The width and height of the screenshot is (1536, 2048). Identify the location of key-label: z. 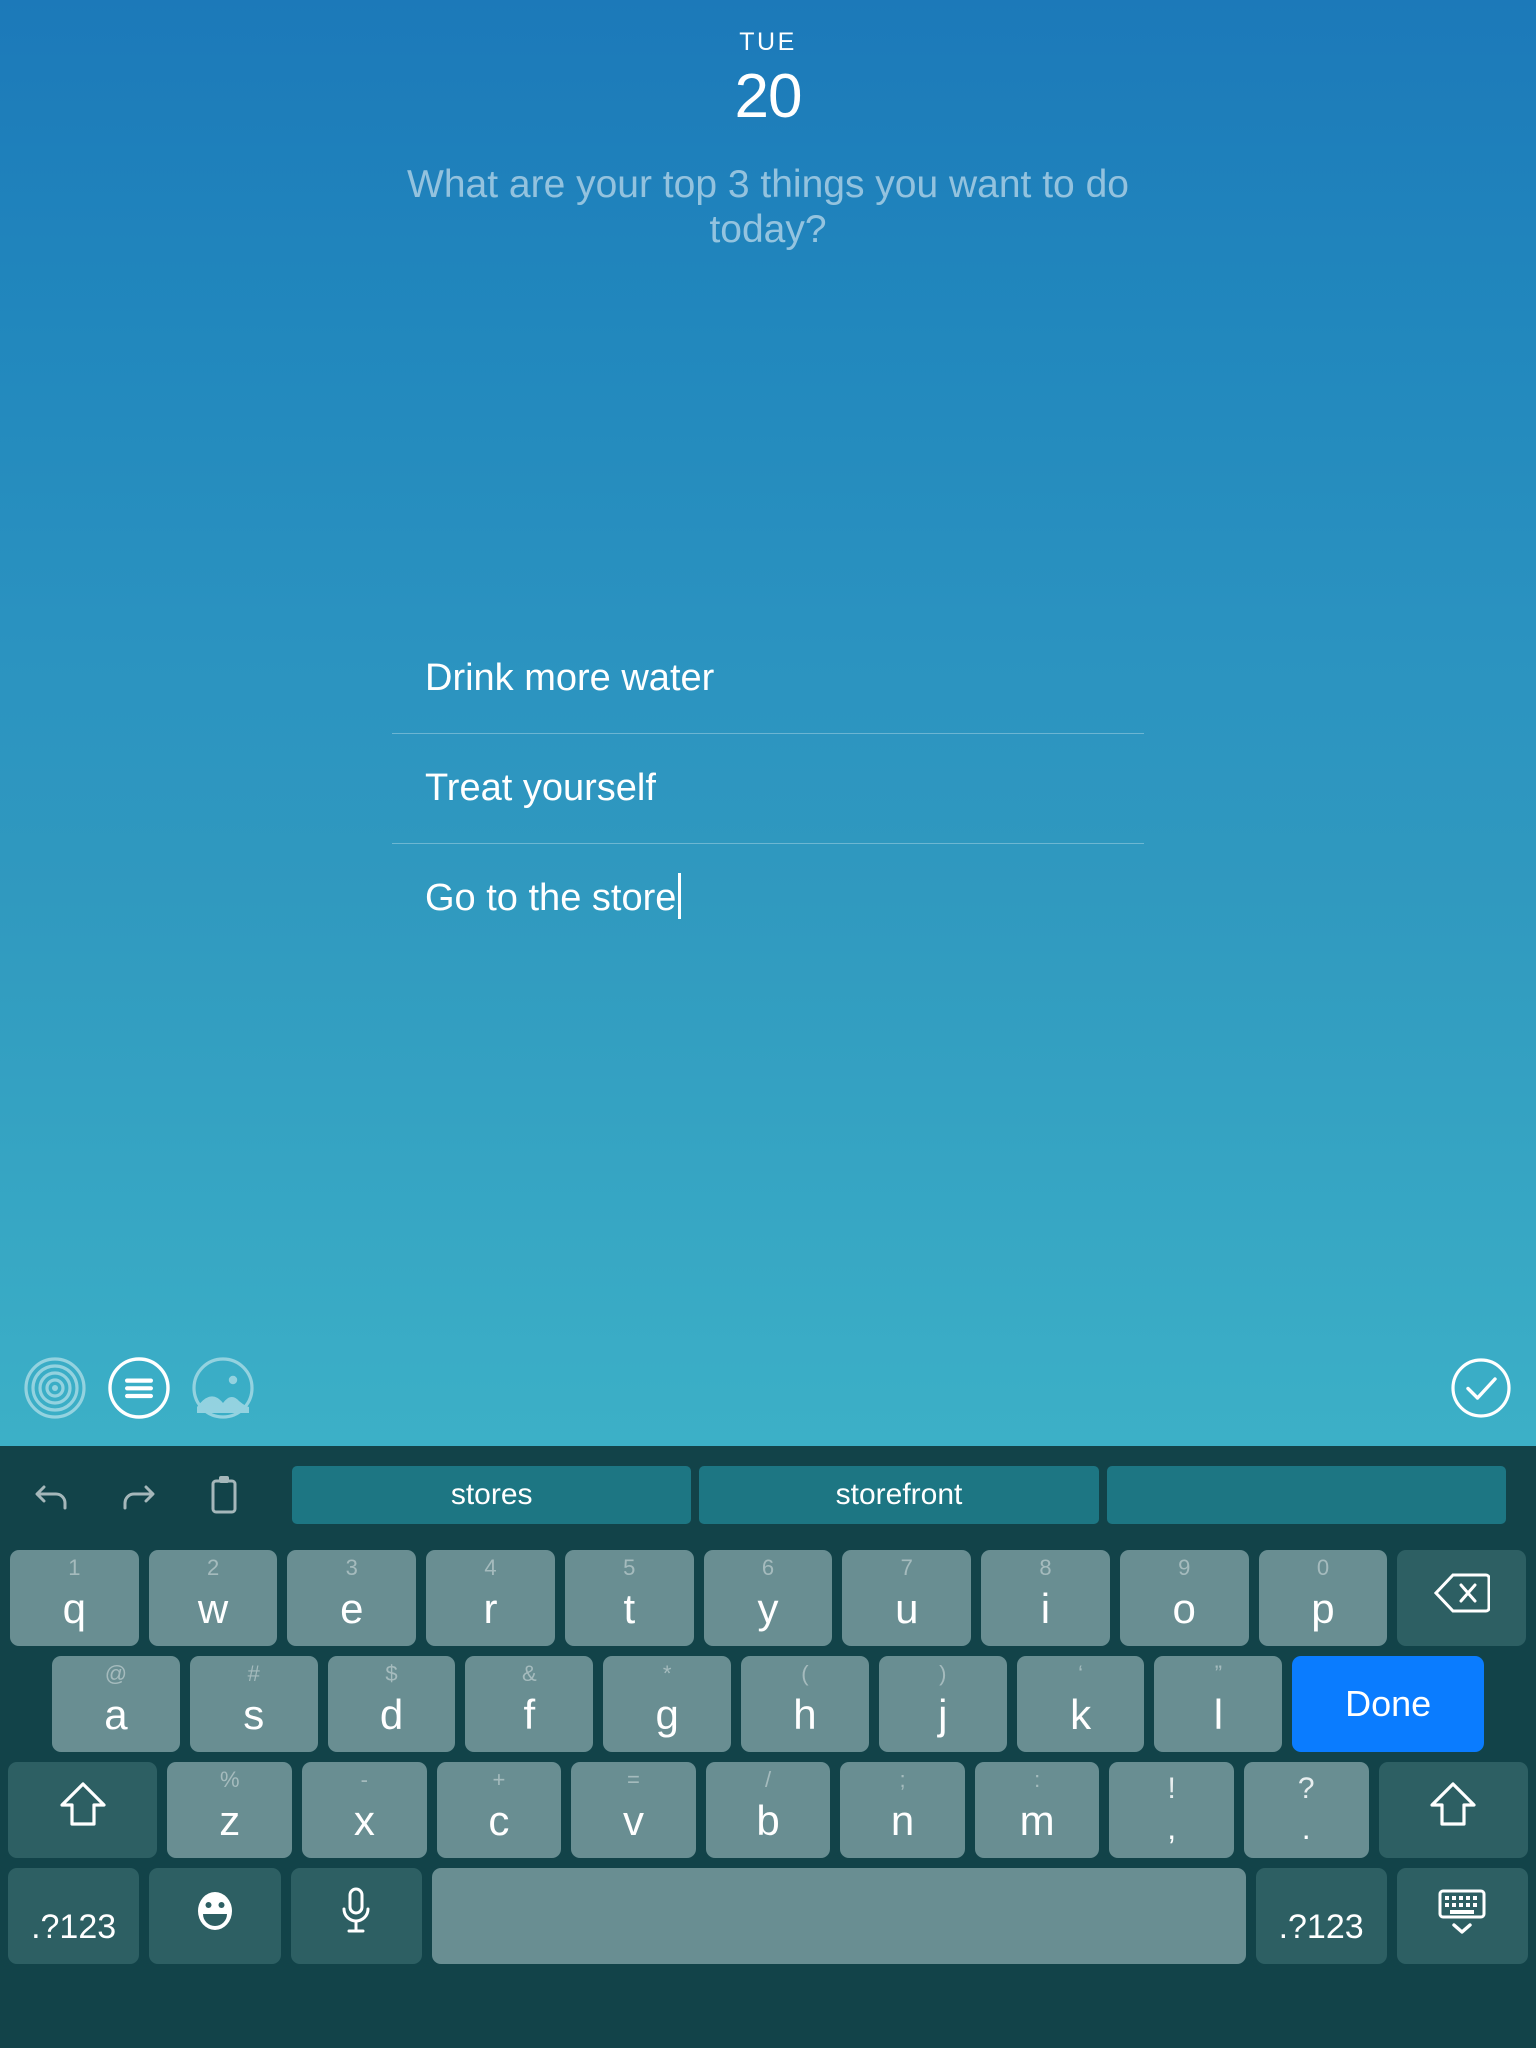
(230, 1820).